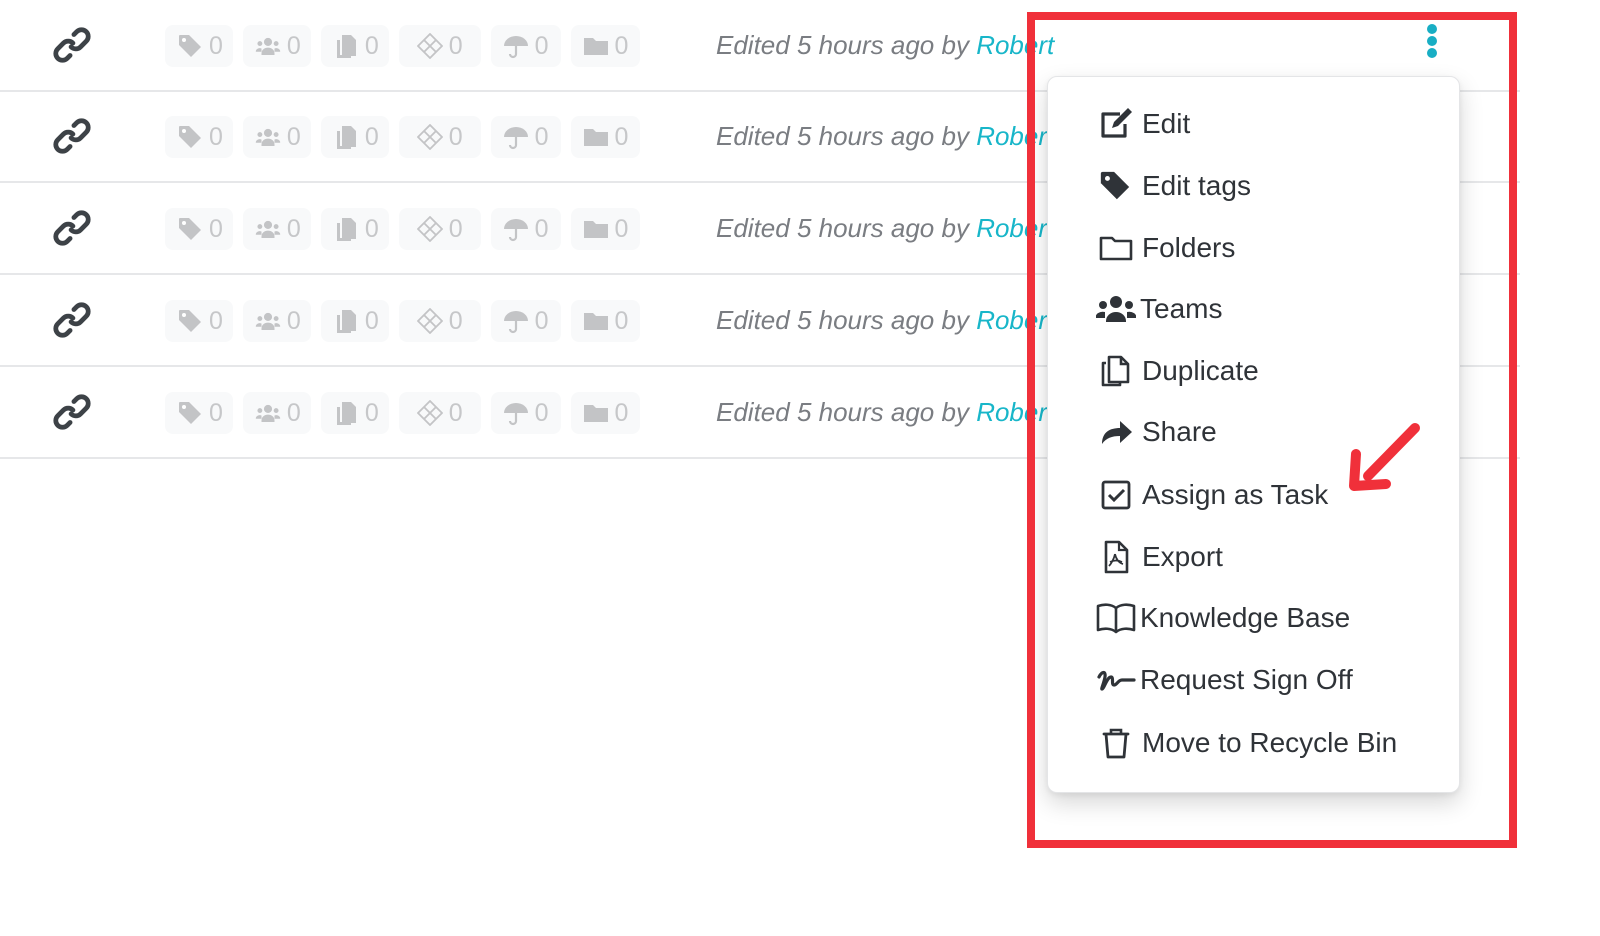 This screenshot has width=1600, height=936. What do you see at coordinates (1270, 742) in the screenshot?
I see `menu-item-label: Move to Recycle Bin` at bounding box center [1270, 742].